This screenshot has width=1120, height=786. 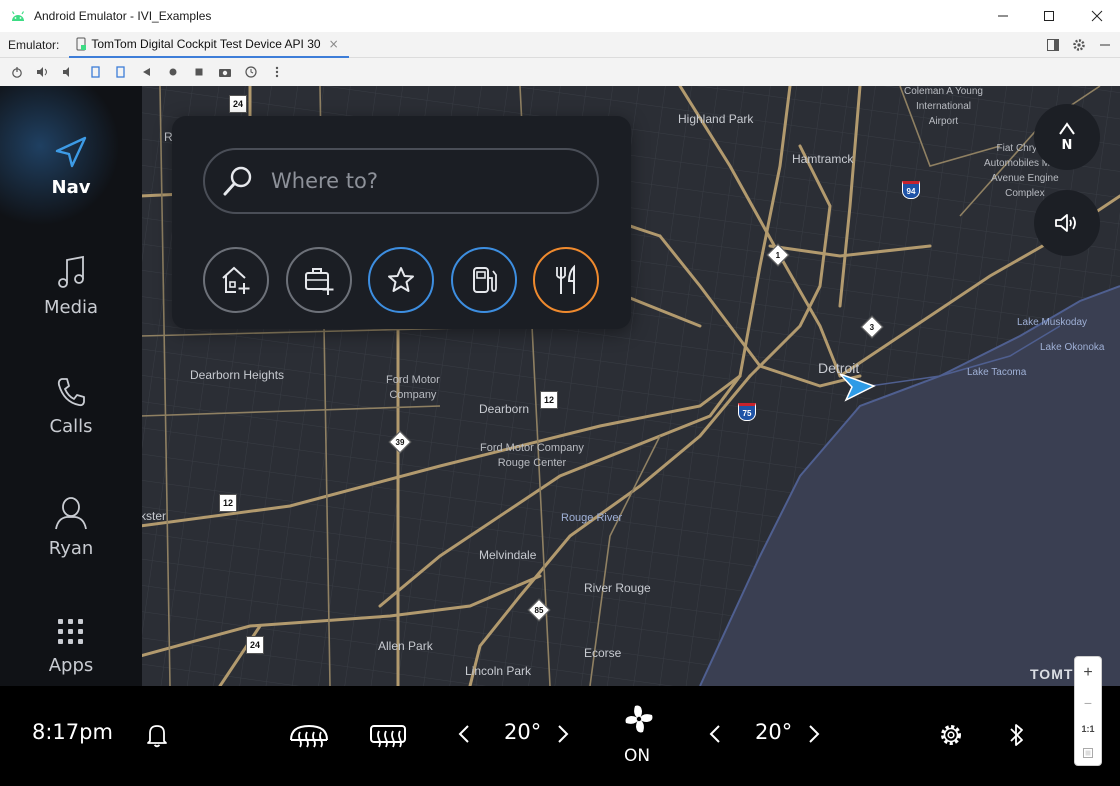 I want to click on search-icon, so click(x=237, y=181).